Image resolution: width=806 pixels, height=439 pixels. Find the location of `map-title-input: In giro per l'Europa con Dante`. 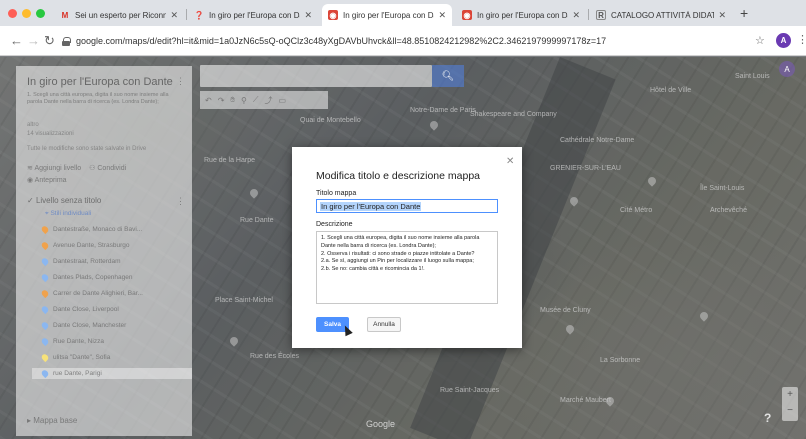

map-title-input: In giro per l'Europa con Dante is located at coordinates (407, 206).